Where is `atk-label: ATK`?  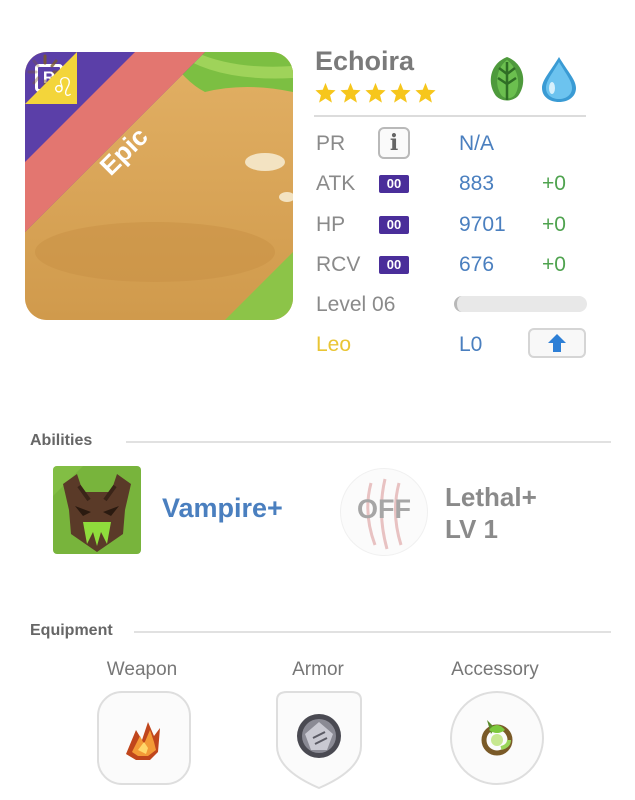 atk-label: ATK is located at coordinates (336, 183).